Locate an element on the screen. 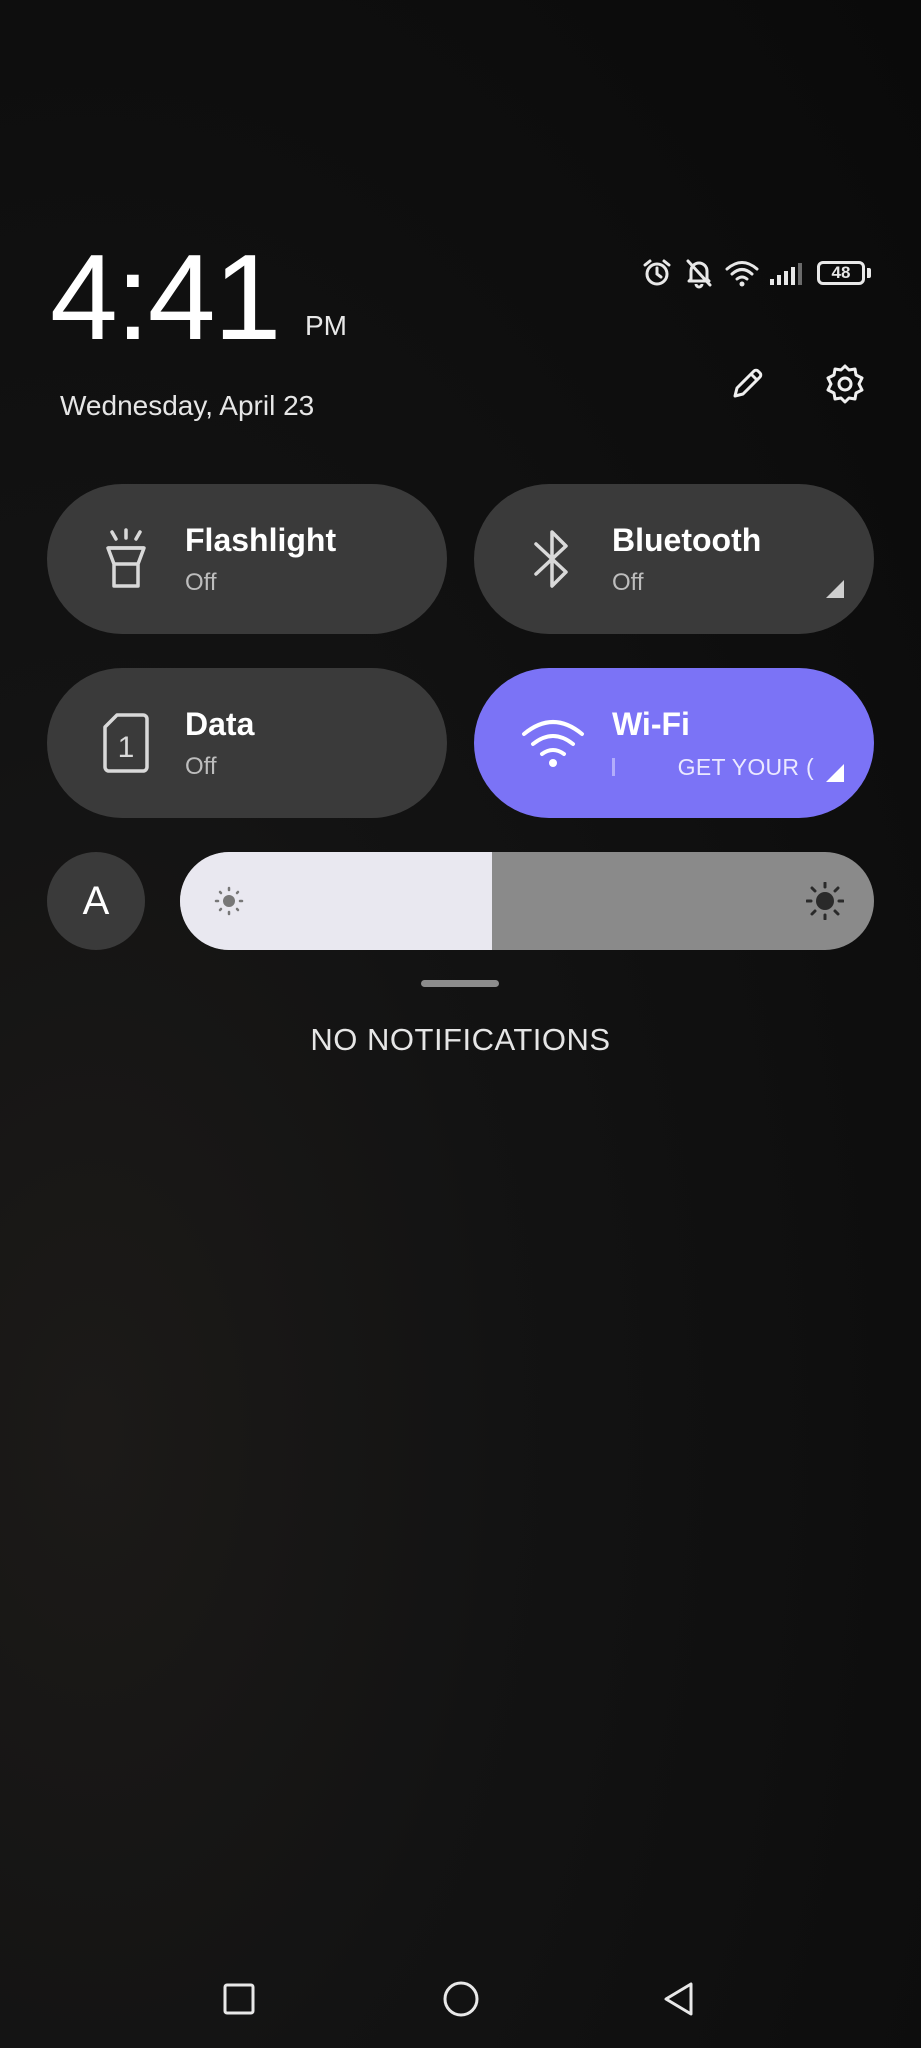  tile-flashlight-title: Flashlight is located at coordinates (261, 540).